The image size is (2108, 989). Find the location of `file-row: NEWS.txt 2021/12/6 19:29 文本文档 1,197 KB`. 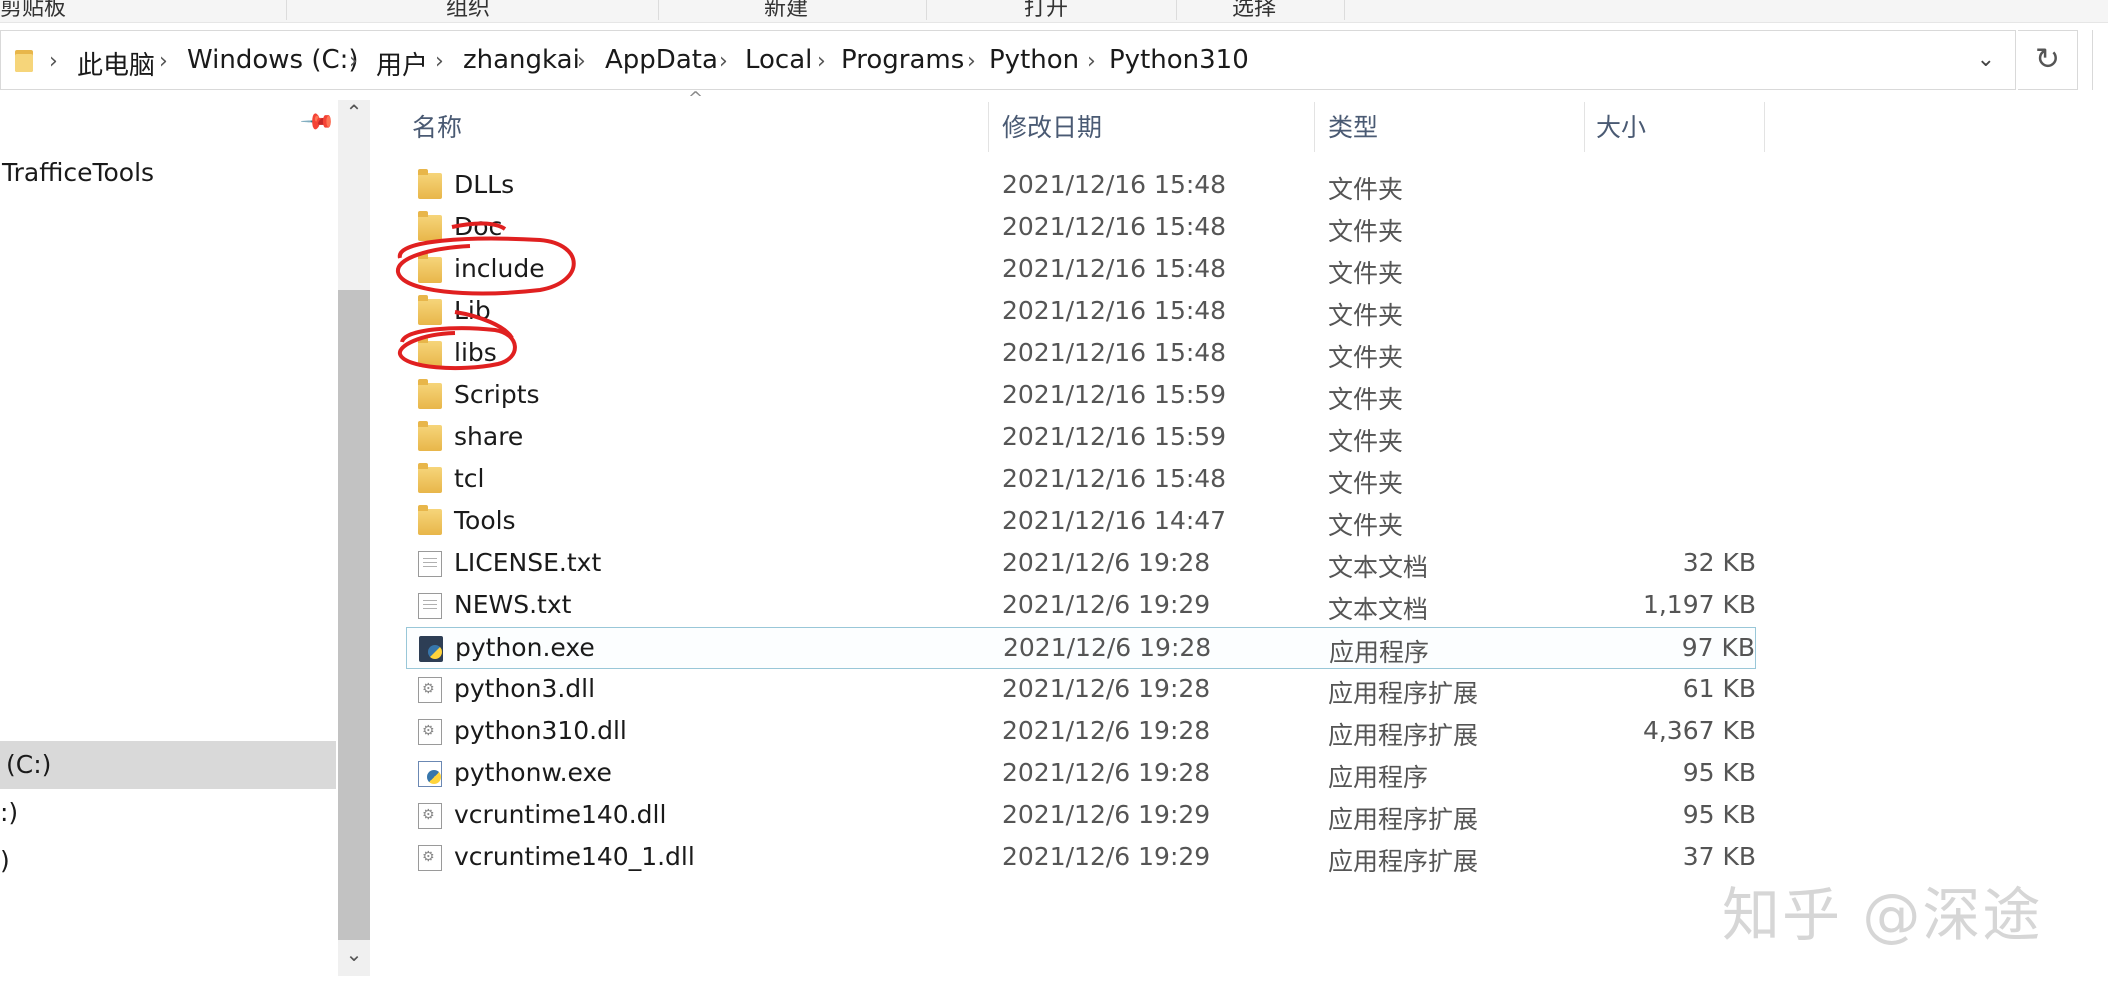

file-row: NEWS.txt 2021/12/6 19:29 文本文档 1,197 KB is located at coordinates (1081, 606).